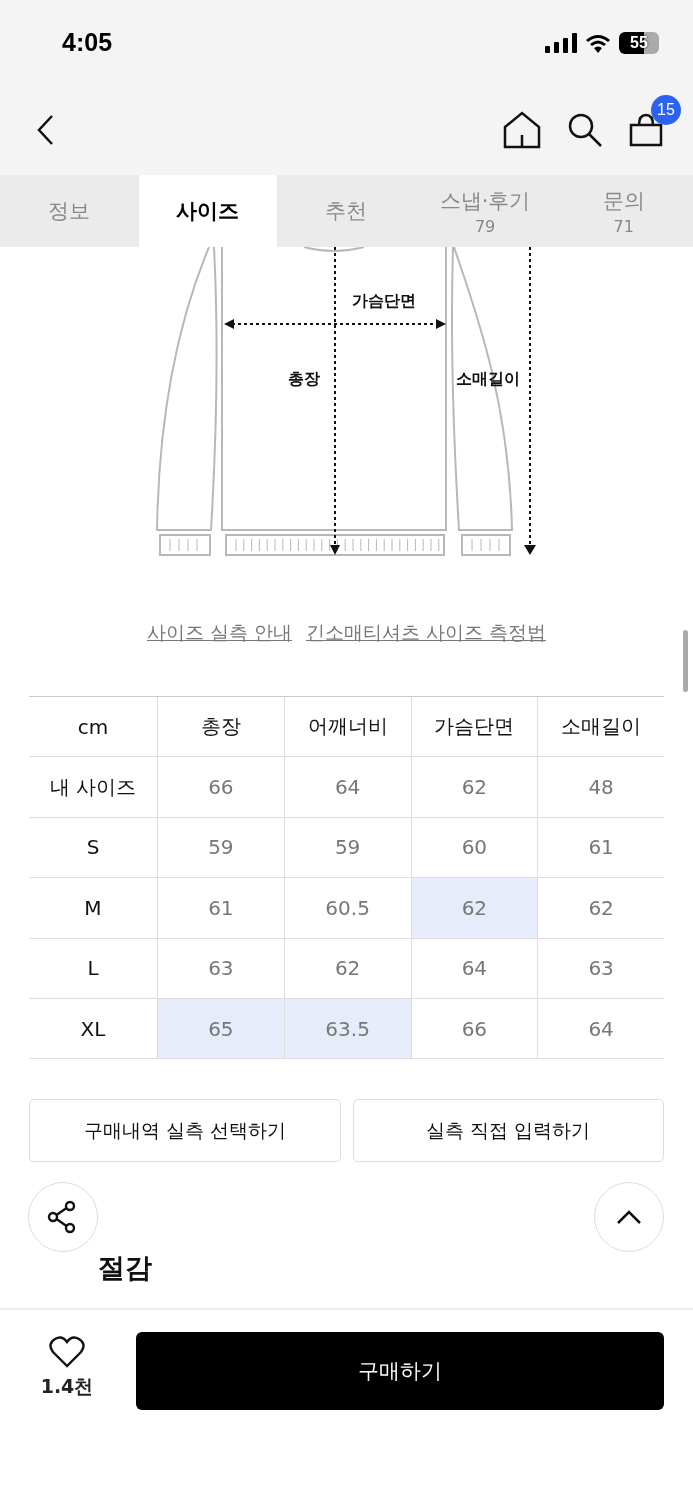 The width and height of the screenshot is (693, 1500). What do you see at coordinates (600, 787) in the screenshot?
I see `table-cell: 48` at bounding box center [600, 787].